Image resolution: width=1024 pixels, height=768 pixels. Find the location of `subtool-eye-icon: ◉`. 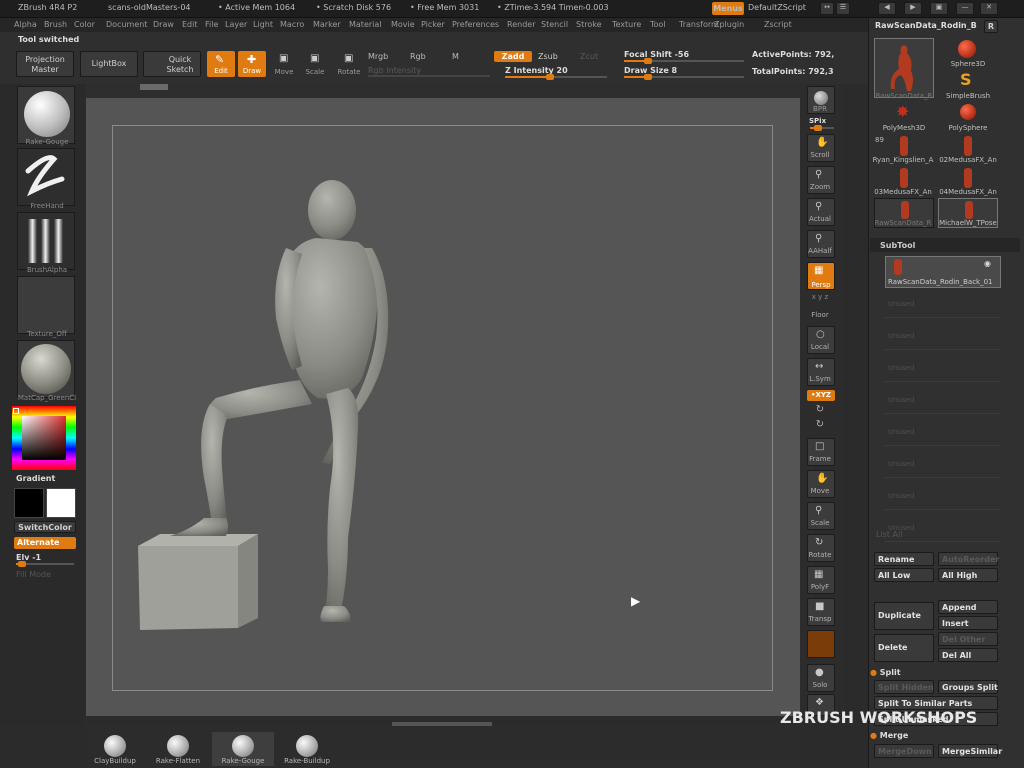

subtool-eye-icon: ◉ is located at coordinates (987, 263).